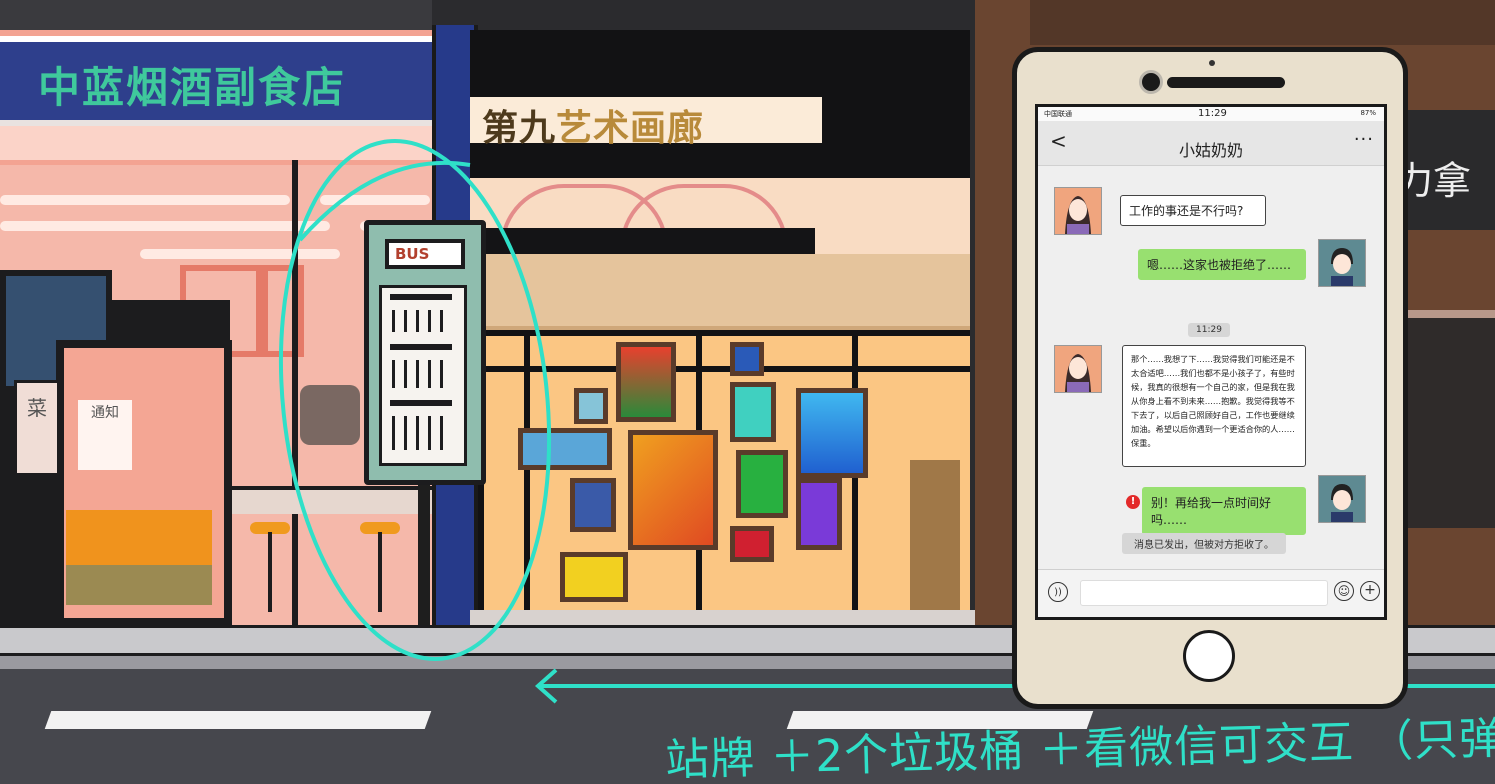 The width and height of the screenshot is (1495, 784). What do you see at coordinates (1364, 139) in the screenshot?
I see `more-icon: ···` at bounding box center [1364, 139].